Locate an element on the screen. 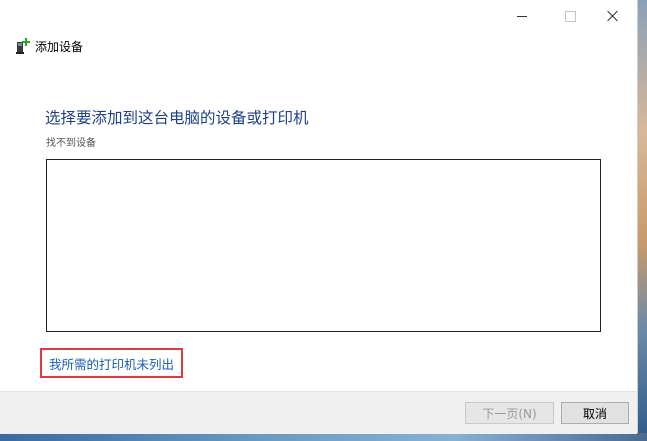  app-header: 添加设备 is located at coordinates (49, 46).